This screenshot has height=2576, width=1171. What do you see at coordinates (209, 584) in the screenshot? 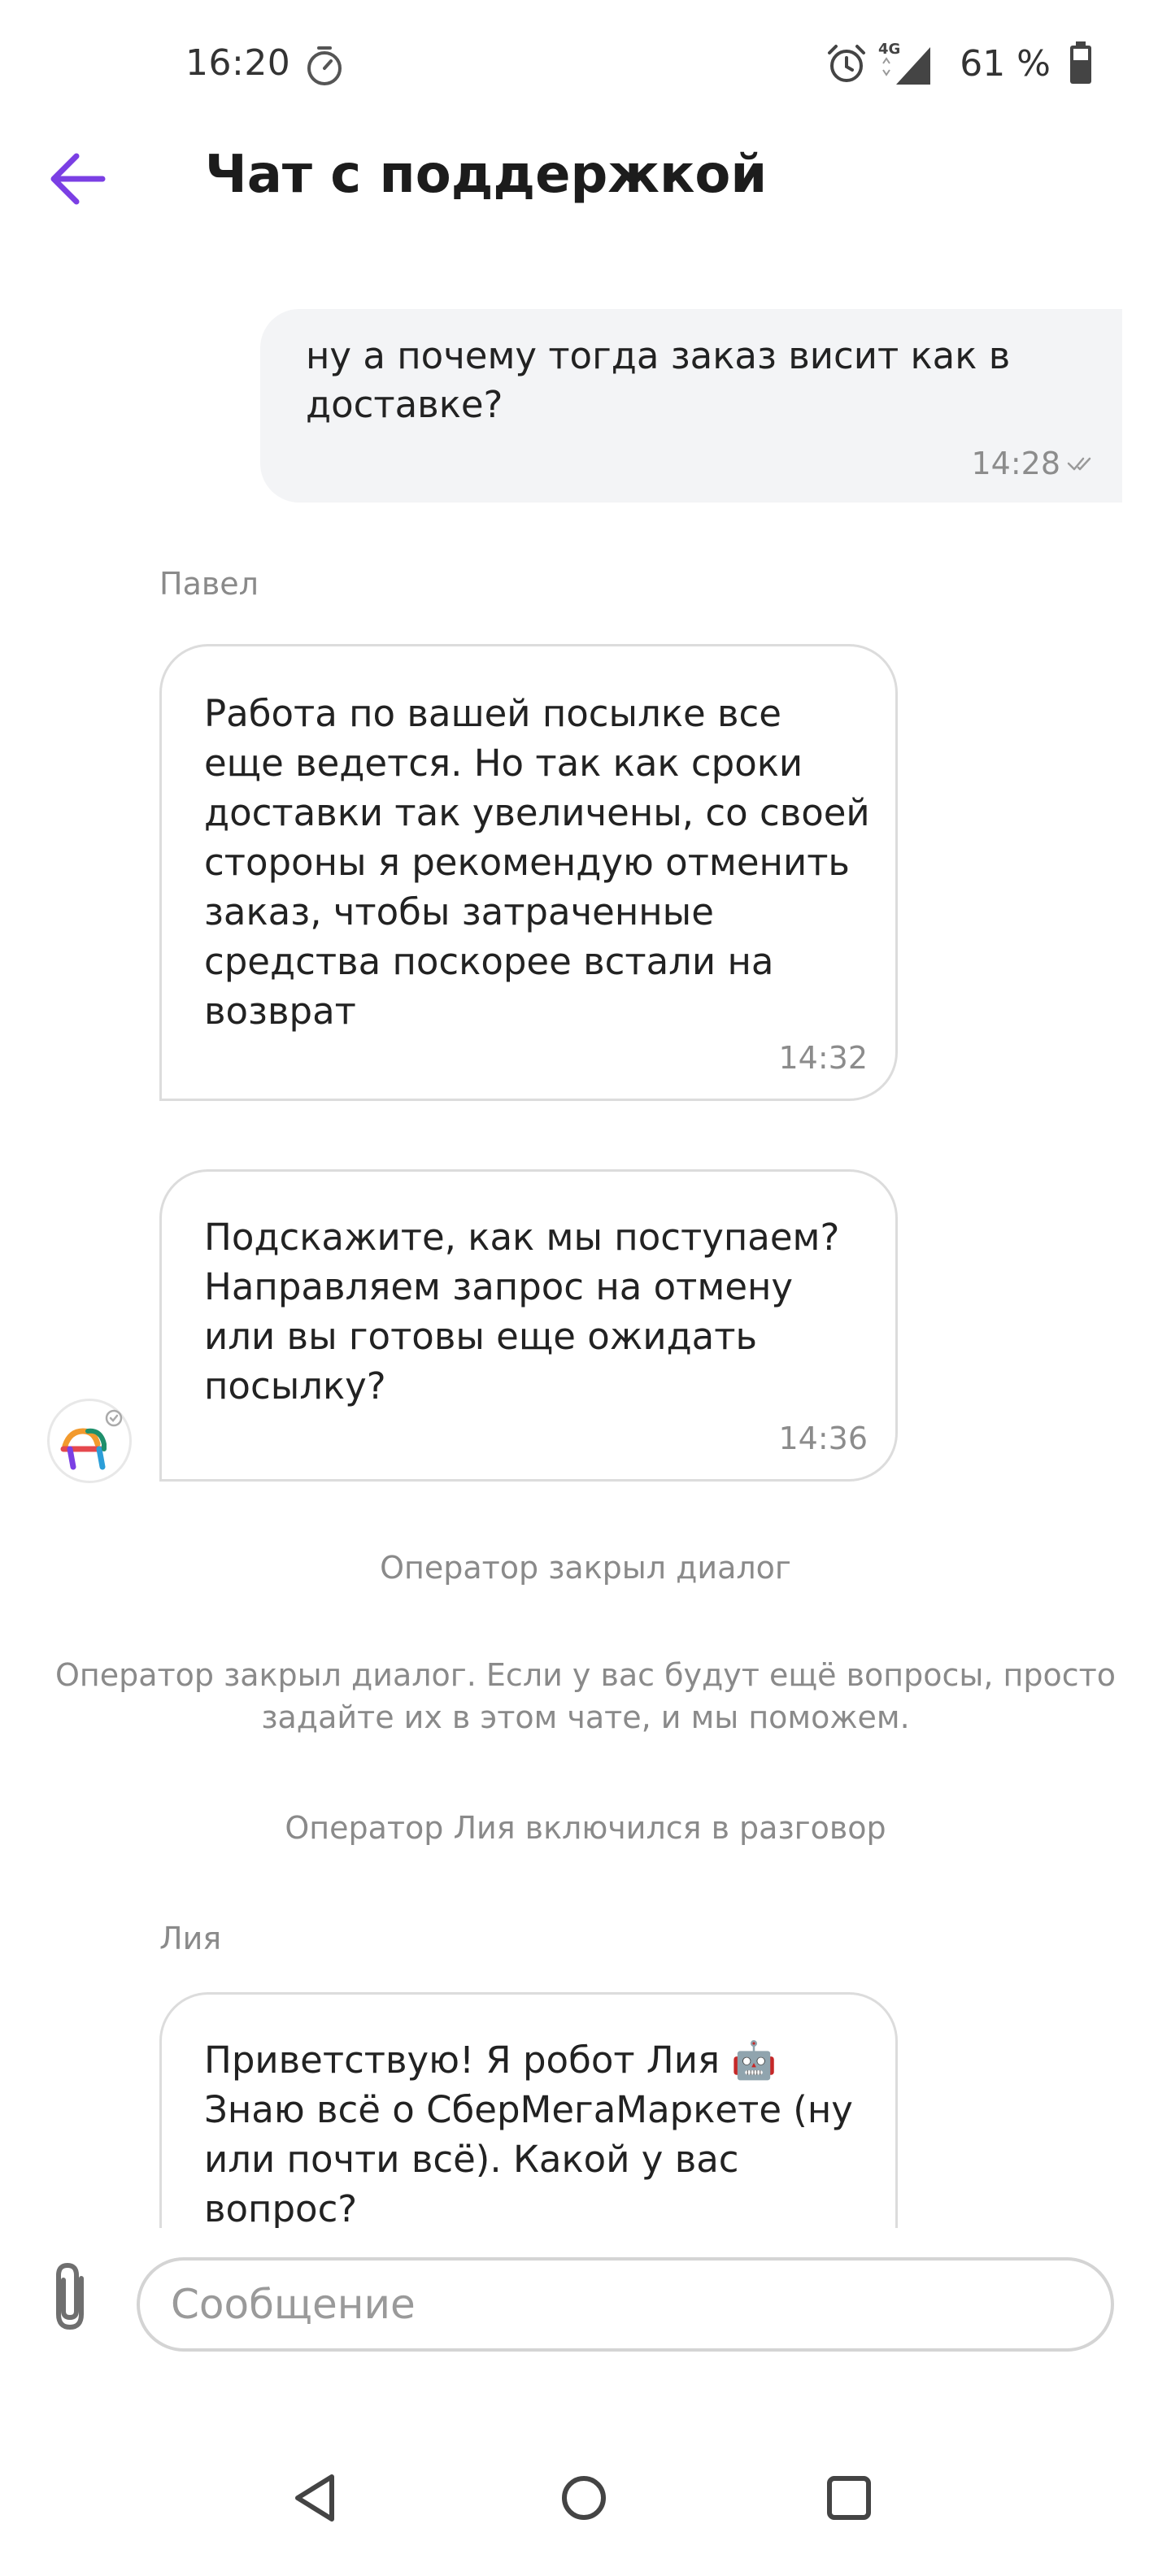
I see `sender-name: Павел` at bounding box center [209, 584].